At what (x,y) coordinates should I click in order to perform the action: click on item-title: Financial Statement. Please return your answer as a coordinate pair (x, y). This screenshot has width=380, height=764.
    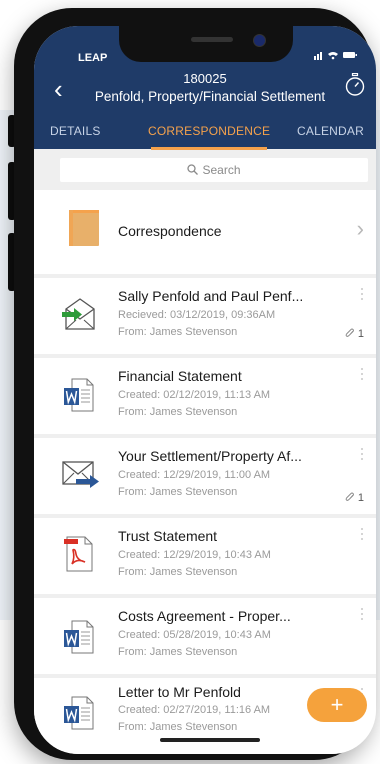
    Looking at the image, I should click on (180, 376).